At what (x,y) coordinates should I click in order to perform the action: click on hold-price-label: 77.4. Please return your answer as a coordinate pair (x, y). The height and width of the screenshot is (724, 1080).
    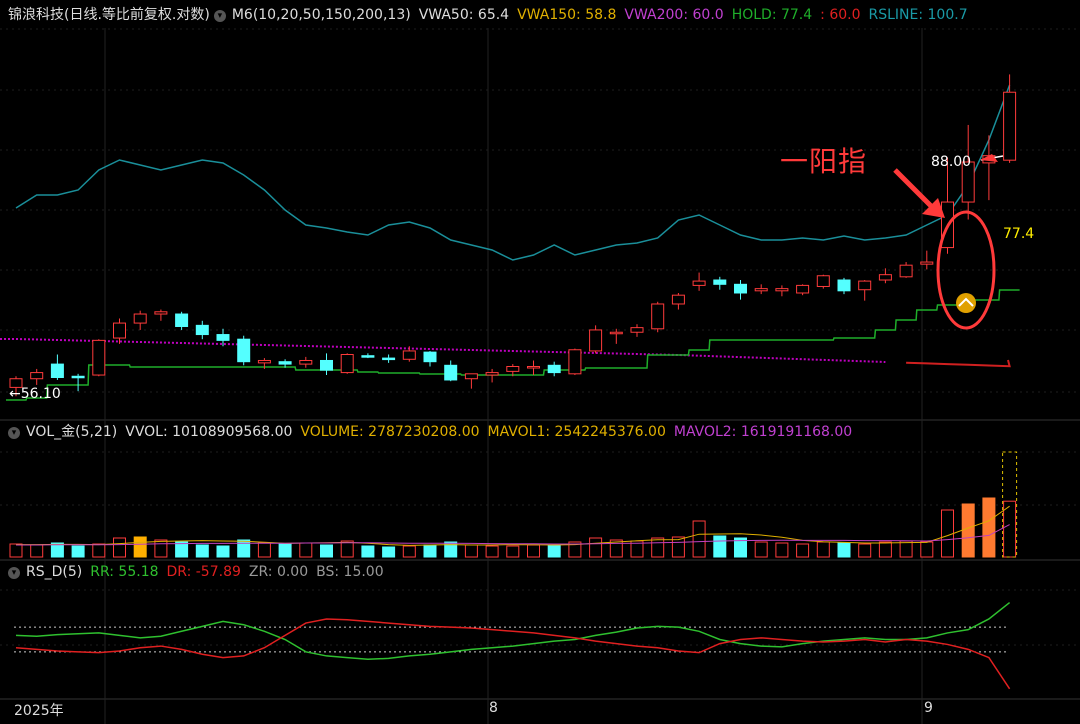
    Looking at the image, I should click on (1019, 234).